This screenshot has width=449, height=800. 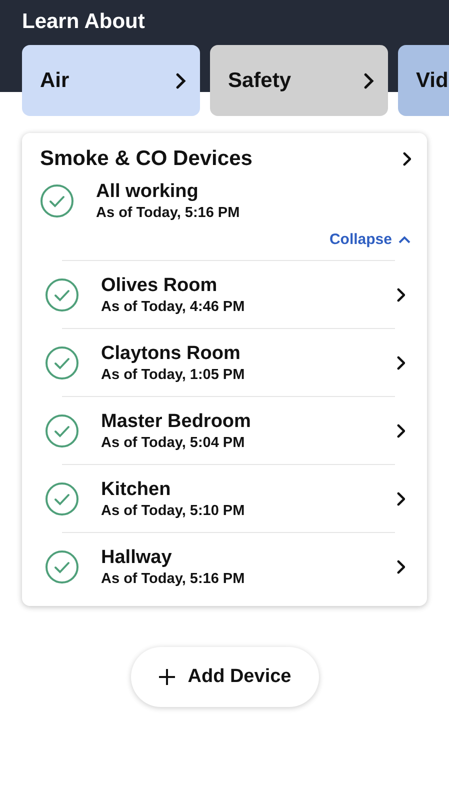 What do you see at coordinates (224, 498) in the screenshot?
I see `device-row: Kitchen As of Today, 5:10 PM` at bounding box center [224, 498].